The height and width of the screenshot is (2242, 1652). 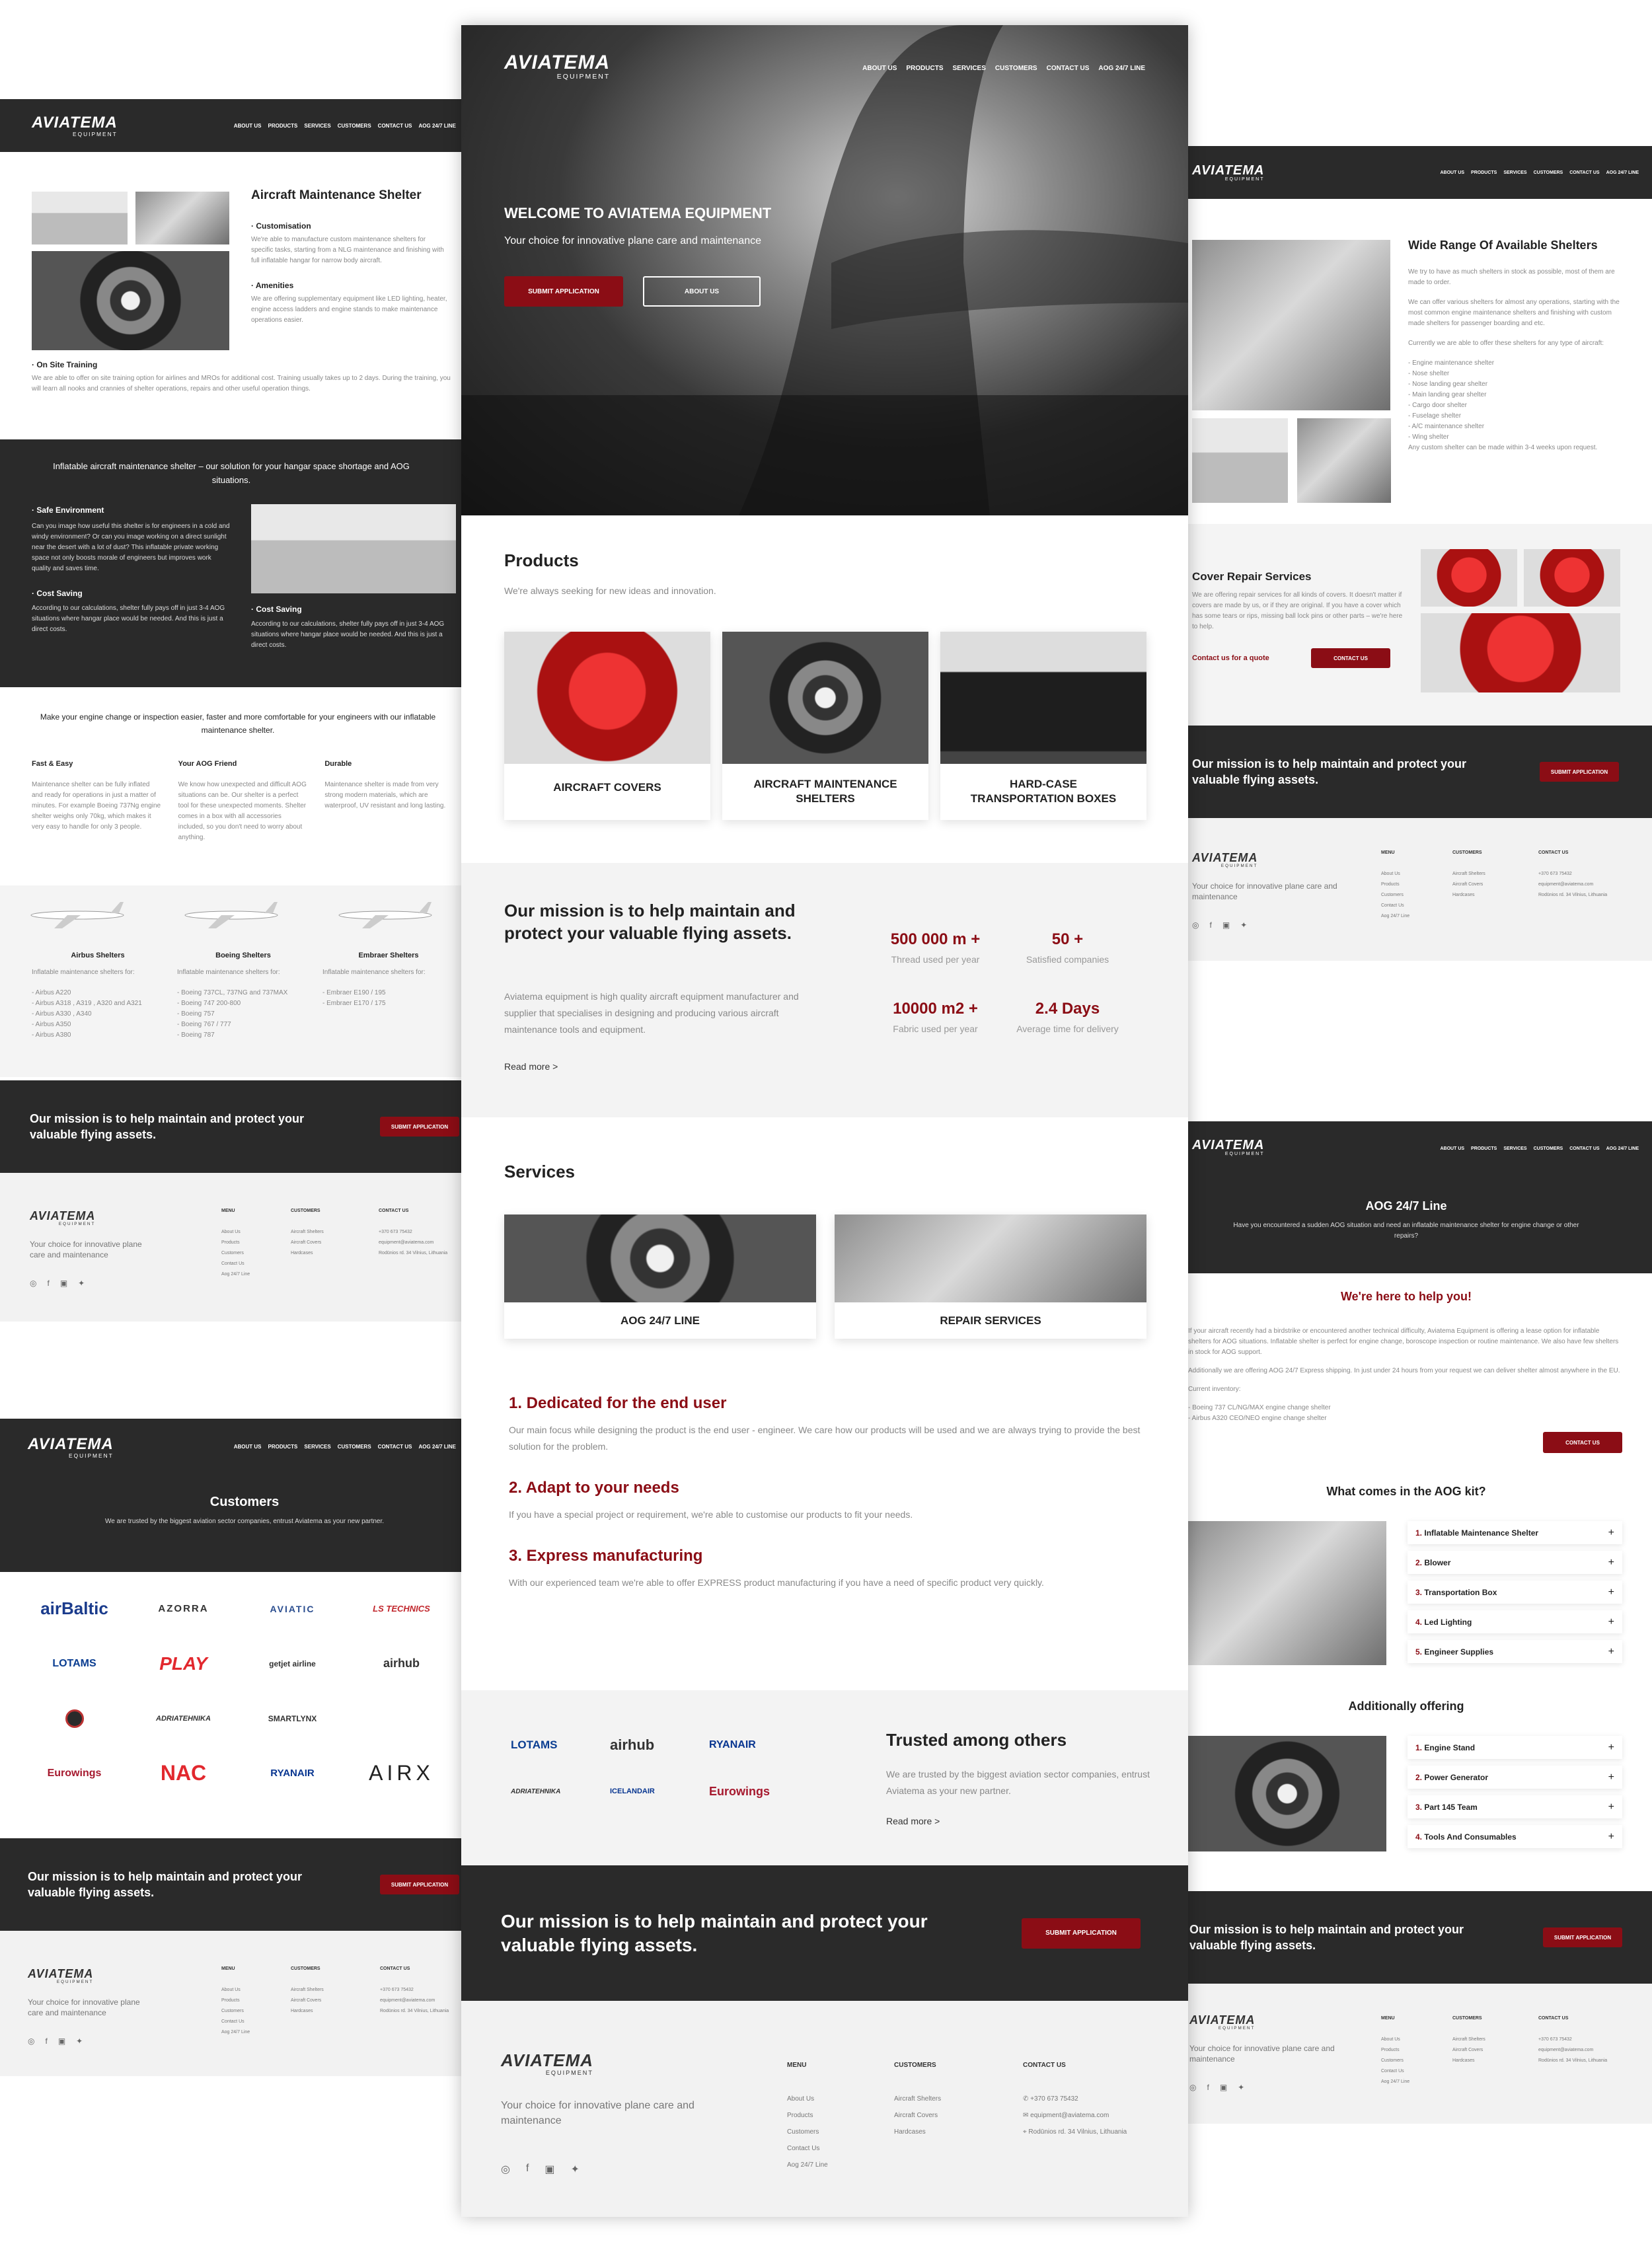 What do you see at coordinates (1515, 1593) in the screenshot?
I see `kit-item: 3. Transportation Box +` at bounding box center [1515, 1593].